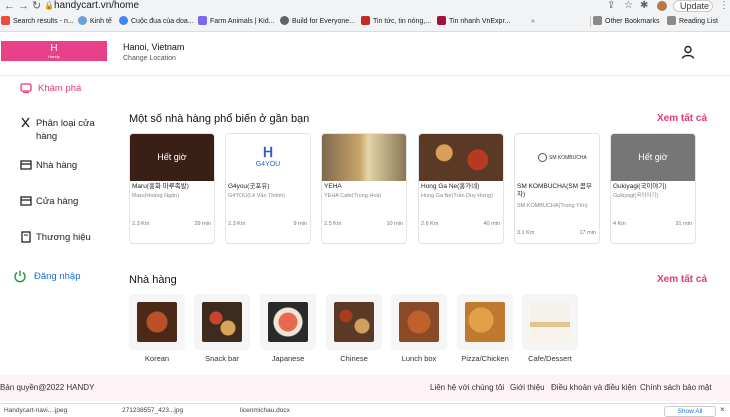 The image size is (730, 417). What do you see at coordinates (430, 224) in the screenshot?
I see `restaurant-distance: 2.6 Km` at bounding box center [430, 224].